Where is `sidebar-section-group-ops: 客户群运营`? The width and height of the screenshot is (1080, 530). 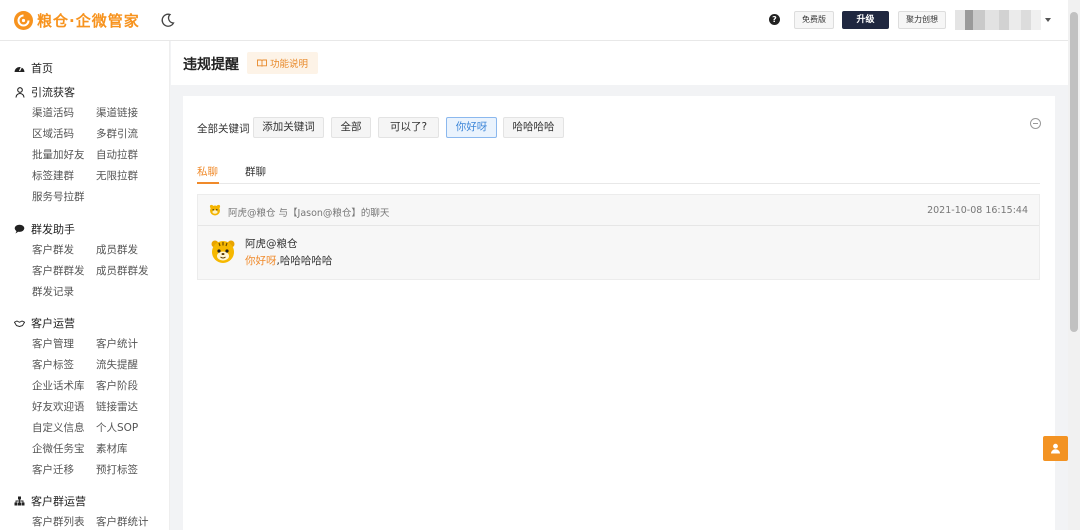
sidebar-section-group-ops: 客户群运营 is located at coordinates (50, 501).